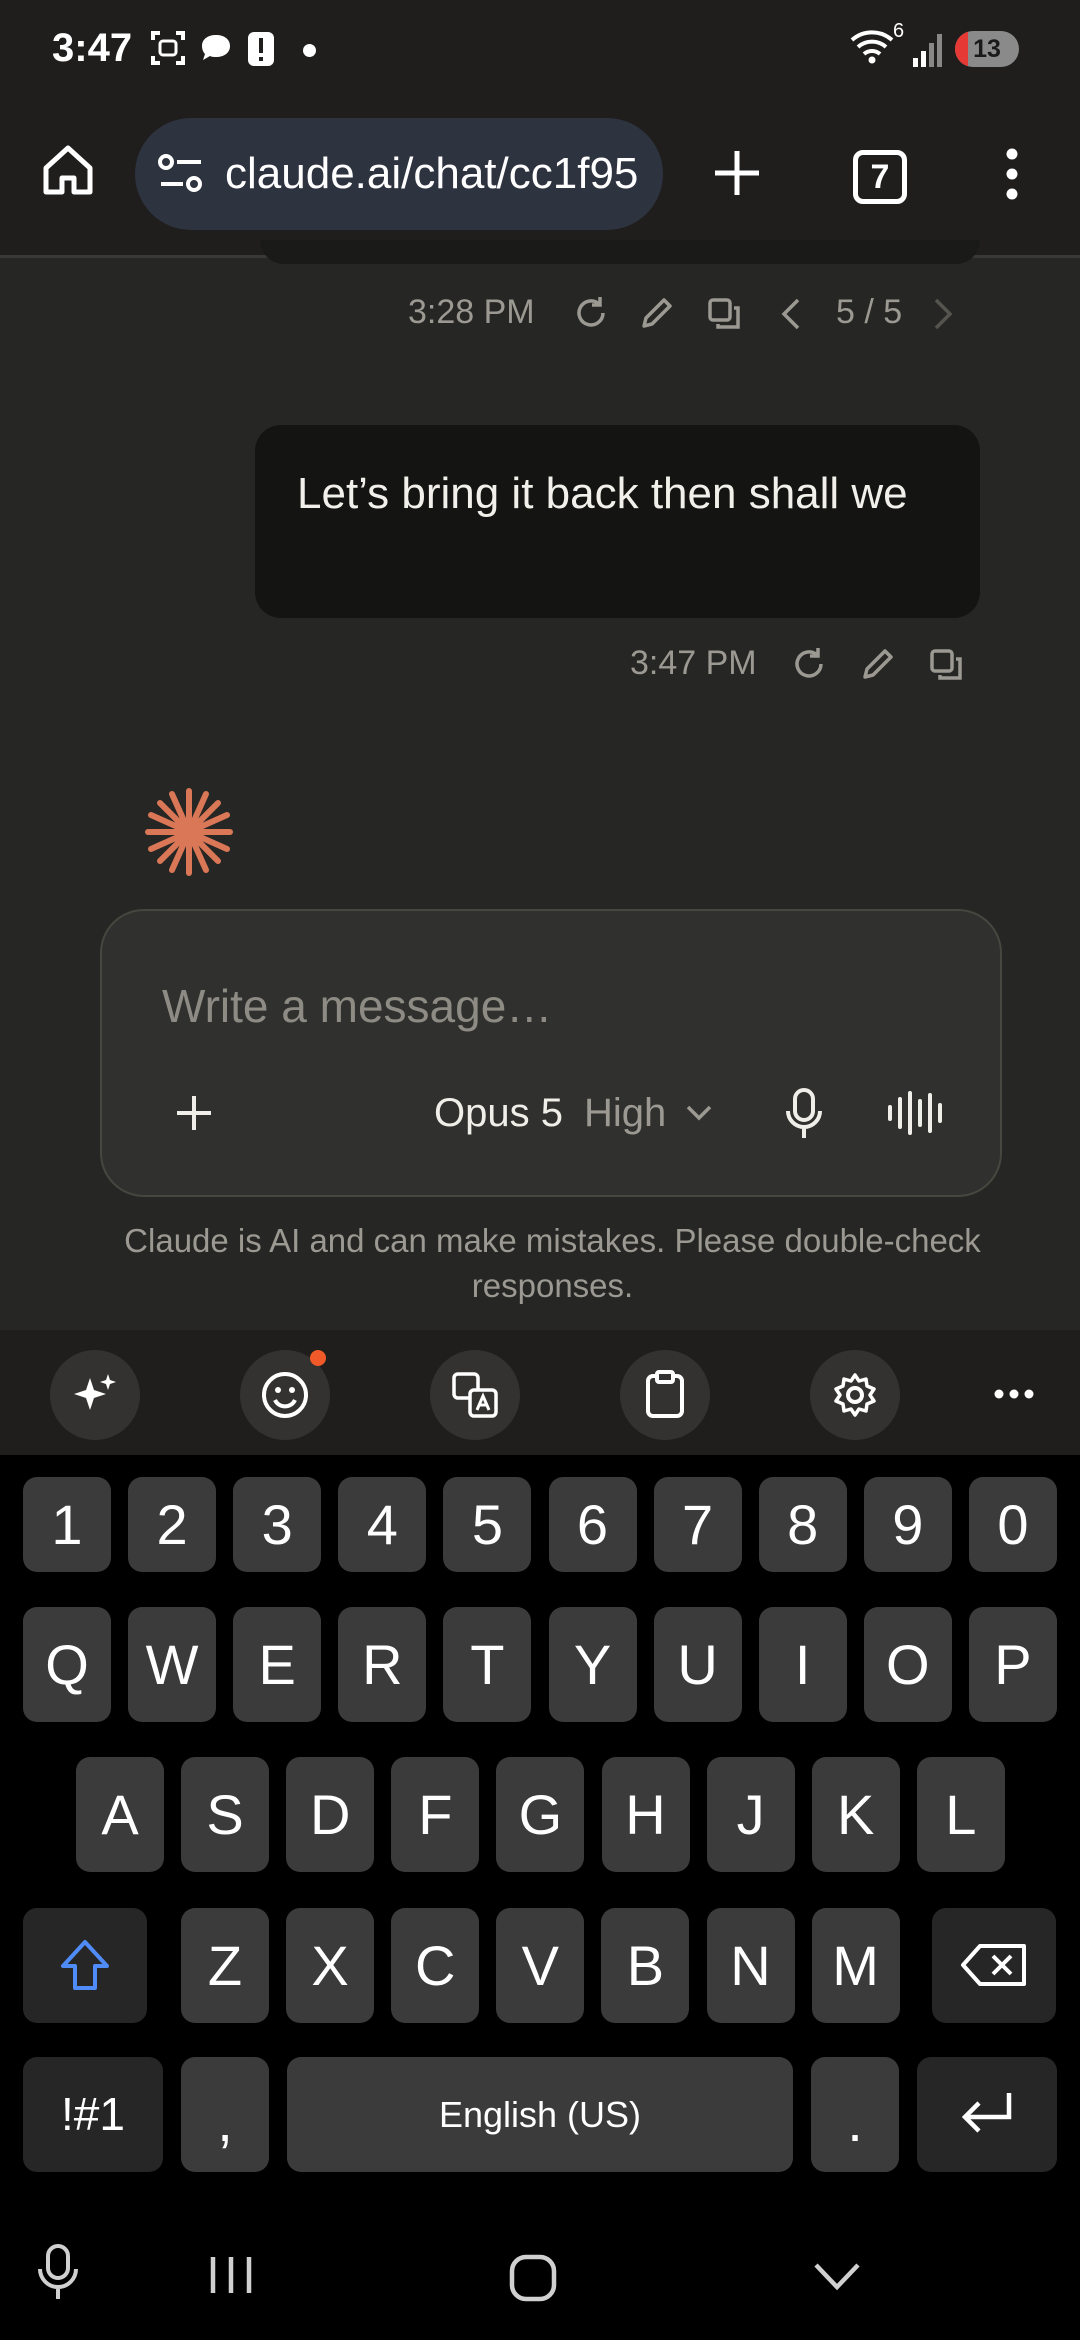  I want to click on key-q: Q, so click(67, 1664).